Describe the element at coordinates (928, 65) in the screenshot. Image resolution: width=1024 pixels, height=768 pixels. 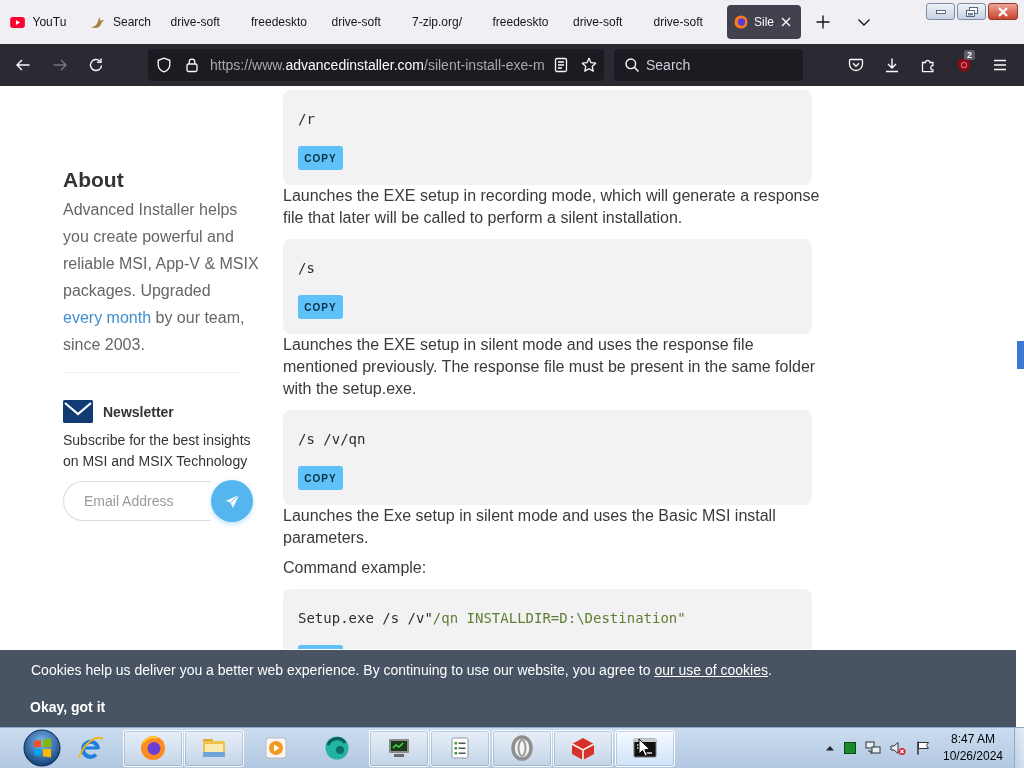
I see `puzzle-icon` at that location.